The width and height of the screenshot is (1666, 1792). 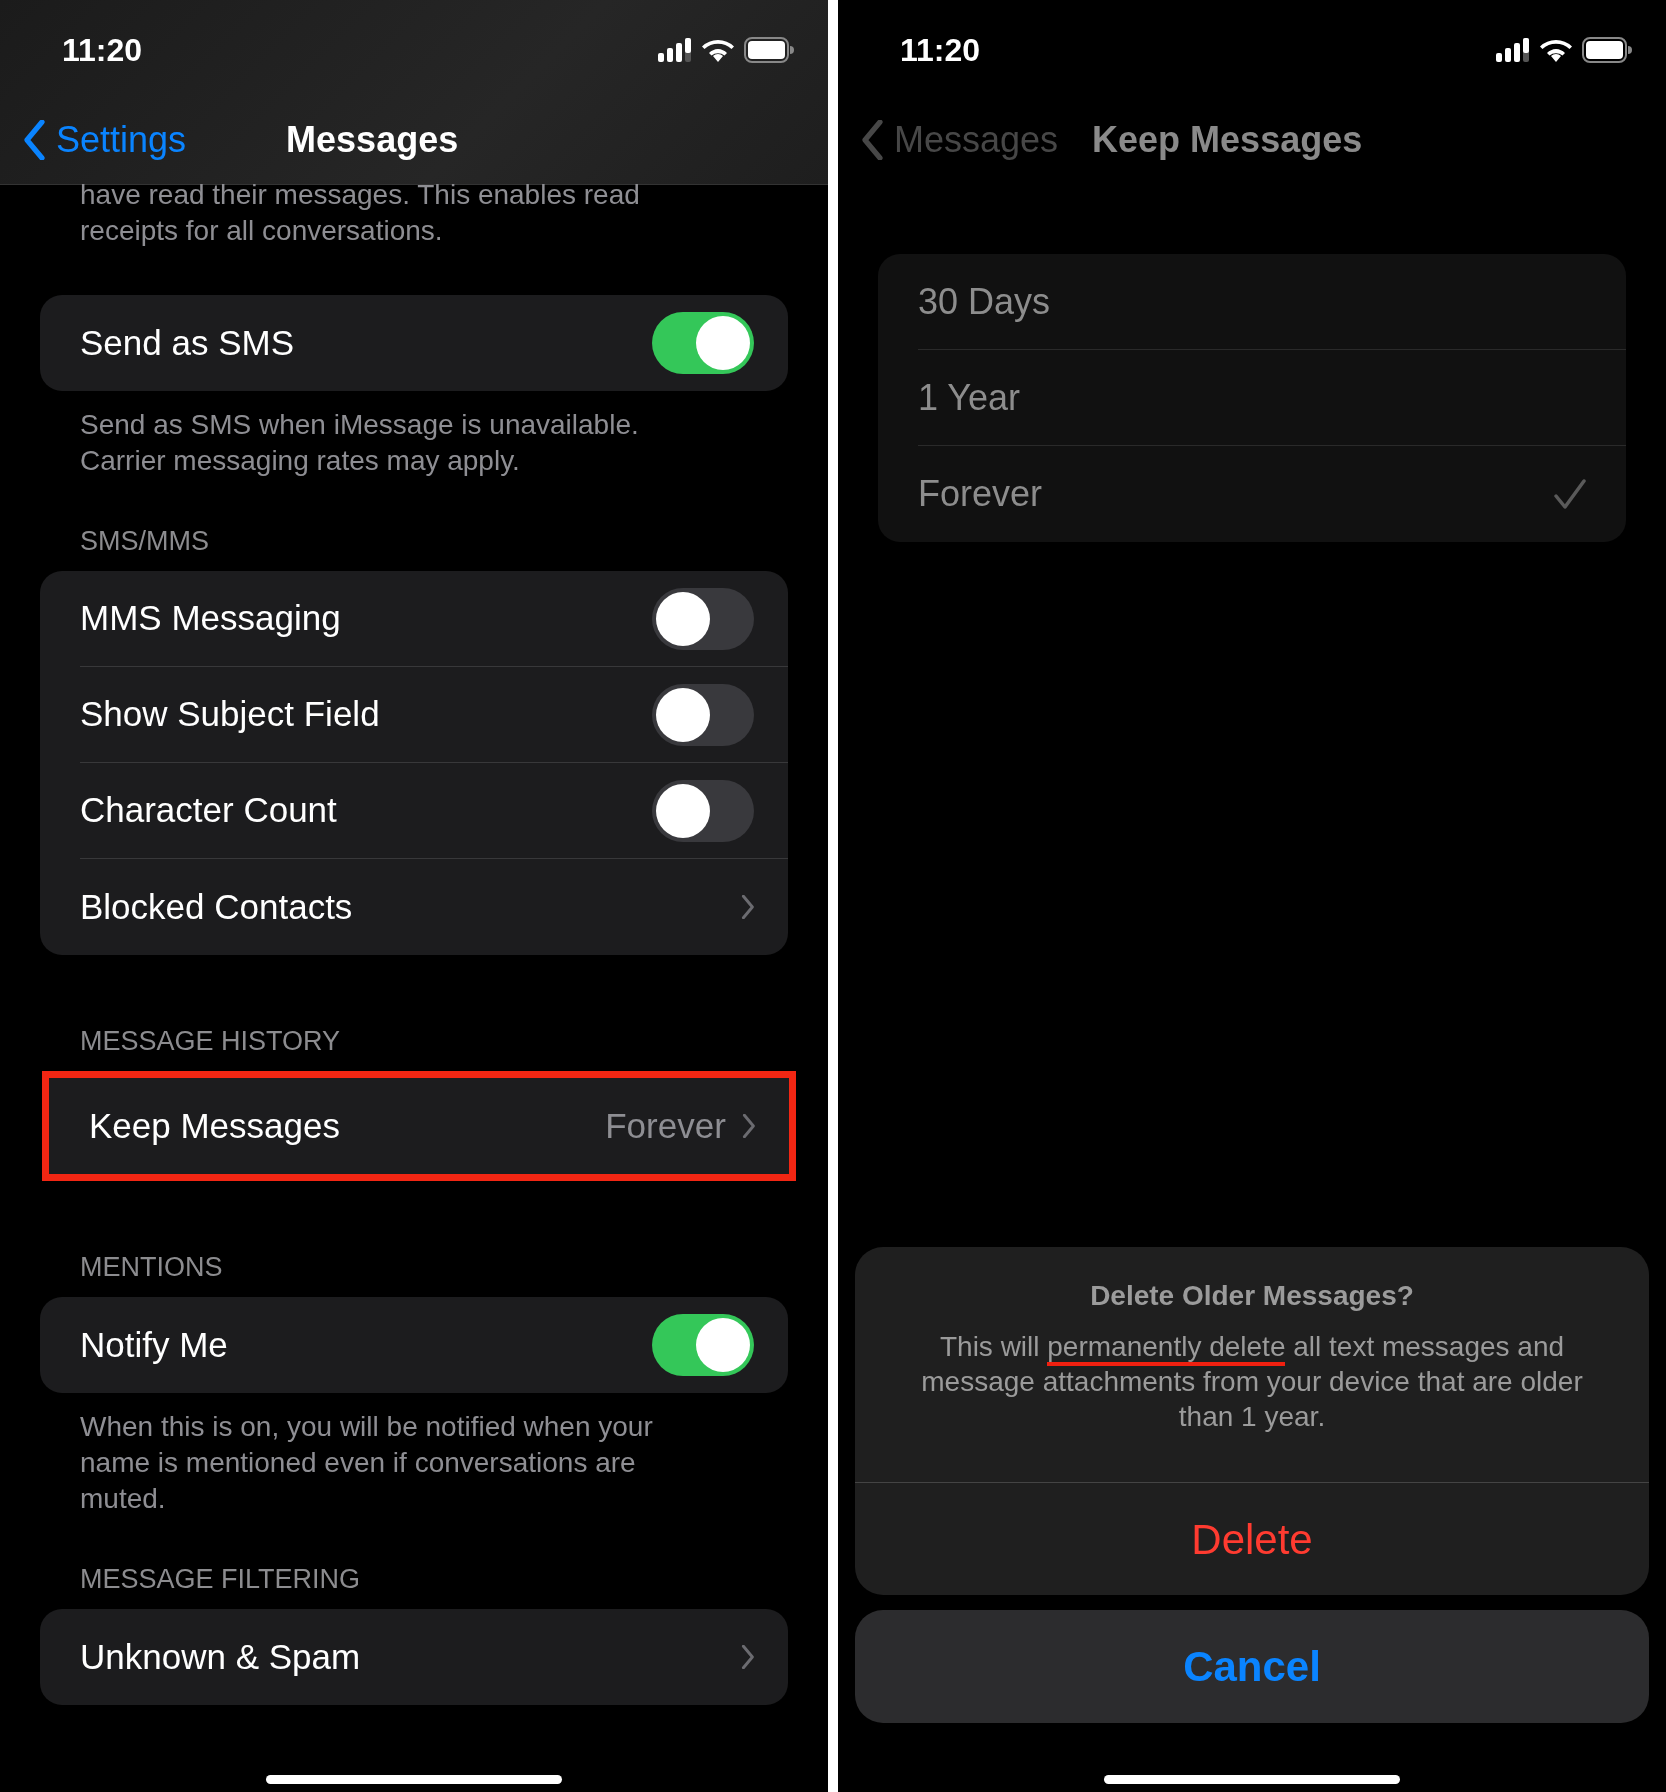 I want to click on section-footer: have read their messages. This enables read receipts for all conversations., so click(x=414, y=213).